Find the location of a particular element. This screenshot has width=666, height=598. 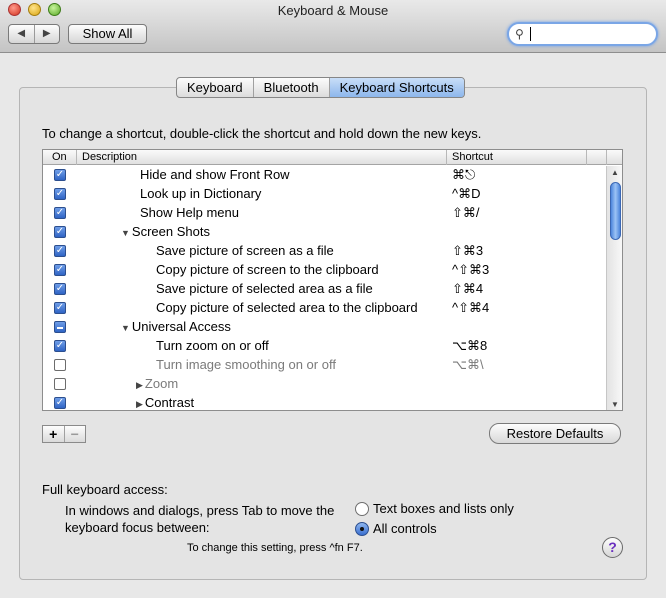

search-field: ⚲ is located at coordinates (582, 34).